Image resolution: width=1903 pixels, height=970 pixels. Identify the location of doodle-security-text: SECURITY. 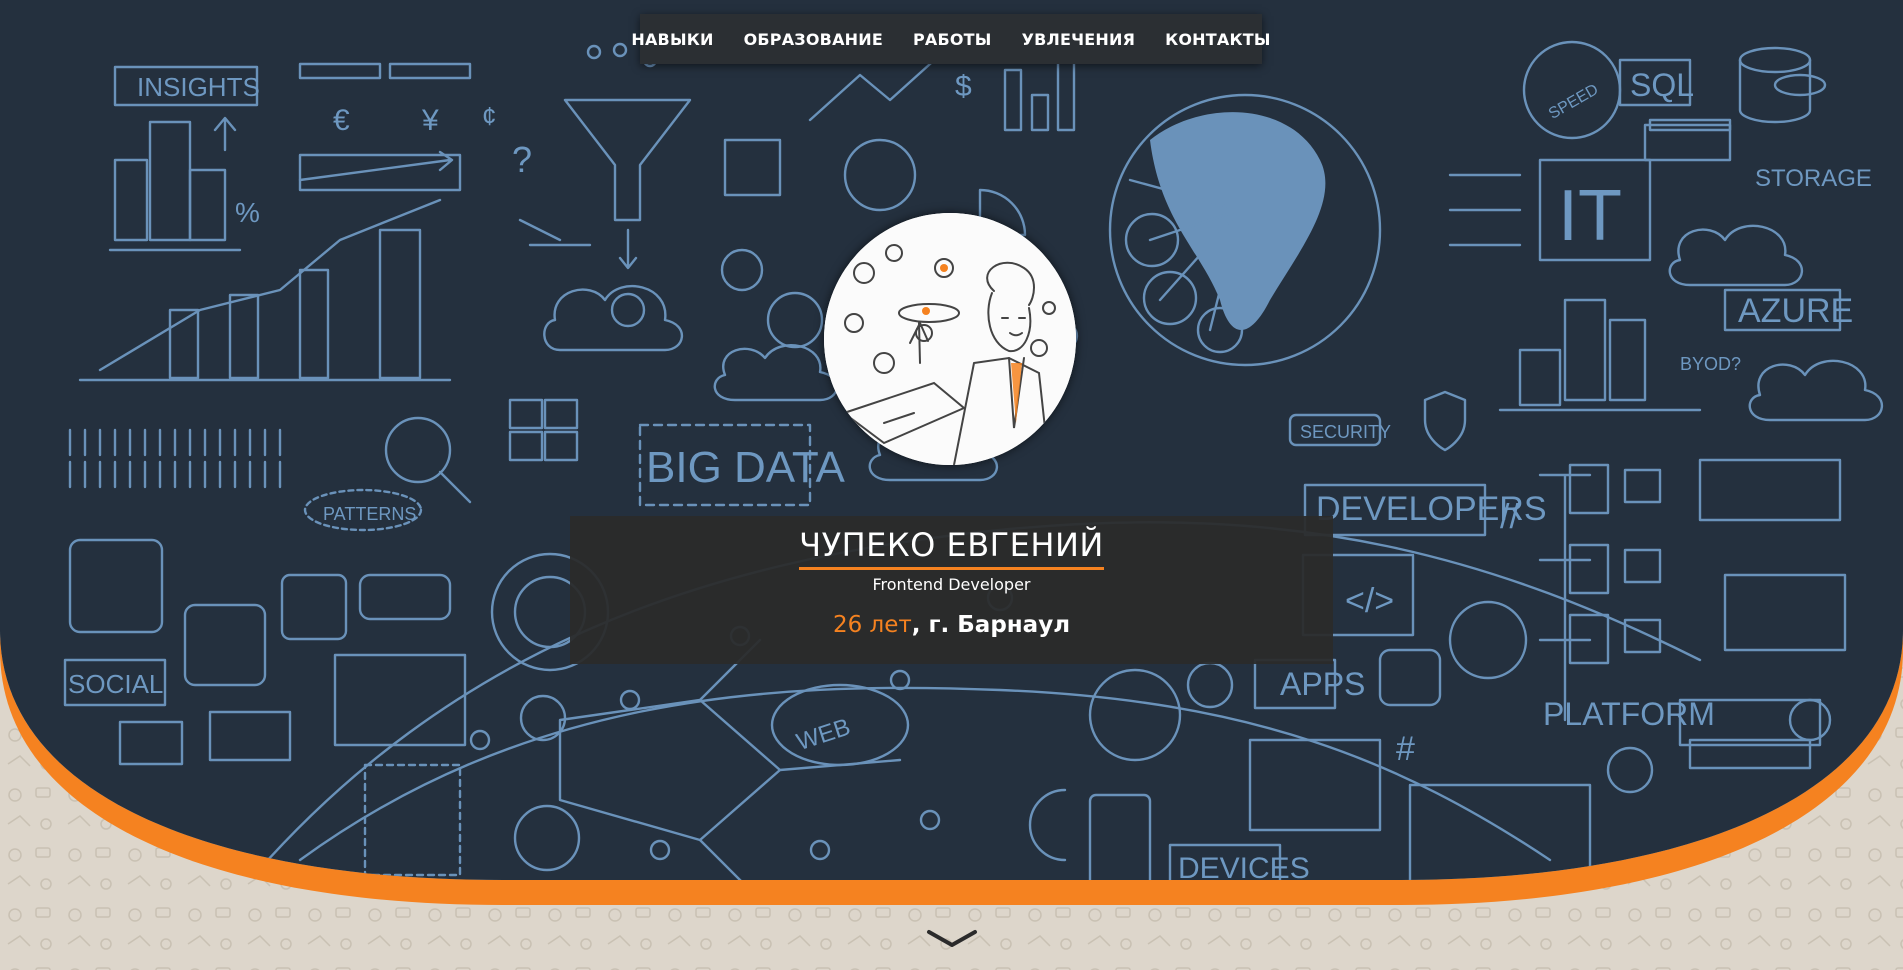
(1345, 432).